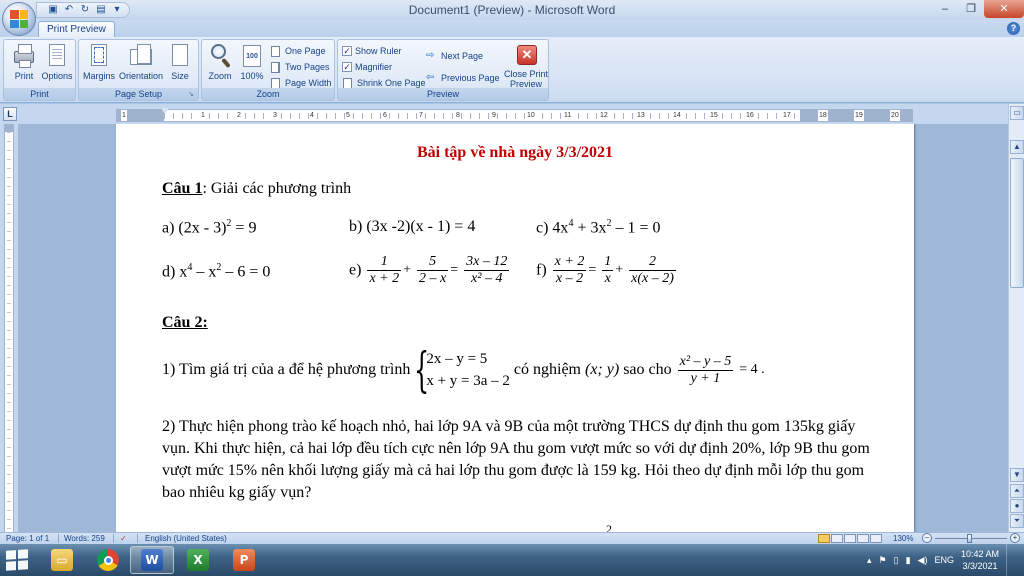  What do you see at coordinates (53, 10) in the screenshot?
I see `save-icon: ▣` at bounding box center [53, 10].